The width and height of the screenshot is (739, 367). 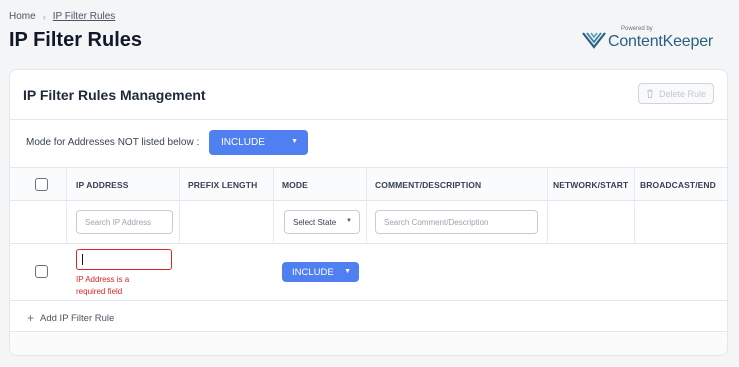 I want to click on table-row: IP Address is a required field INCLUDE ▼, so click(x=368, y=273).